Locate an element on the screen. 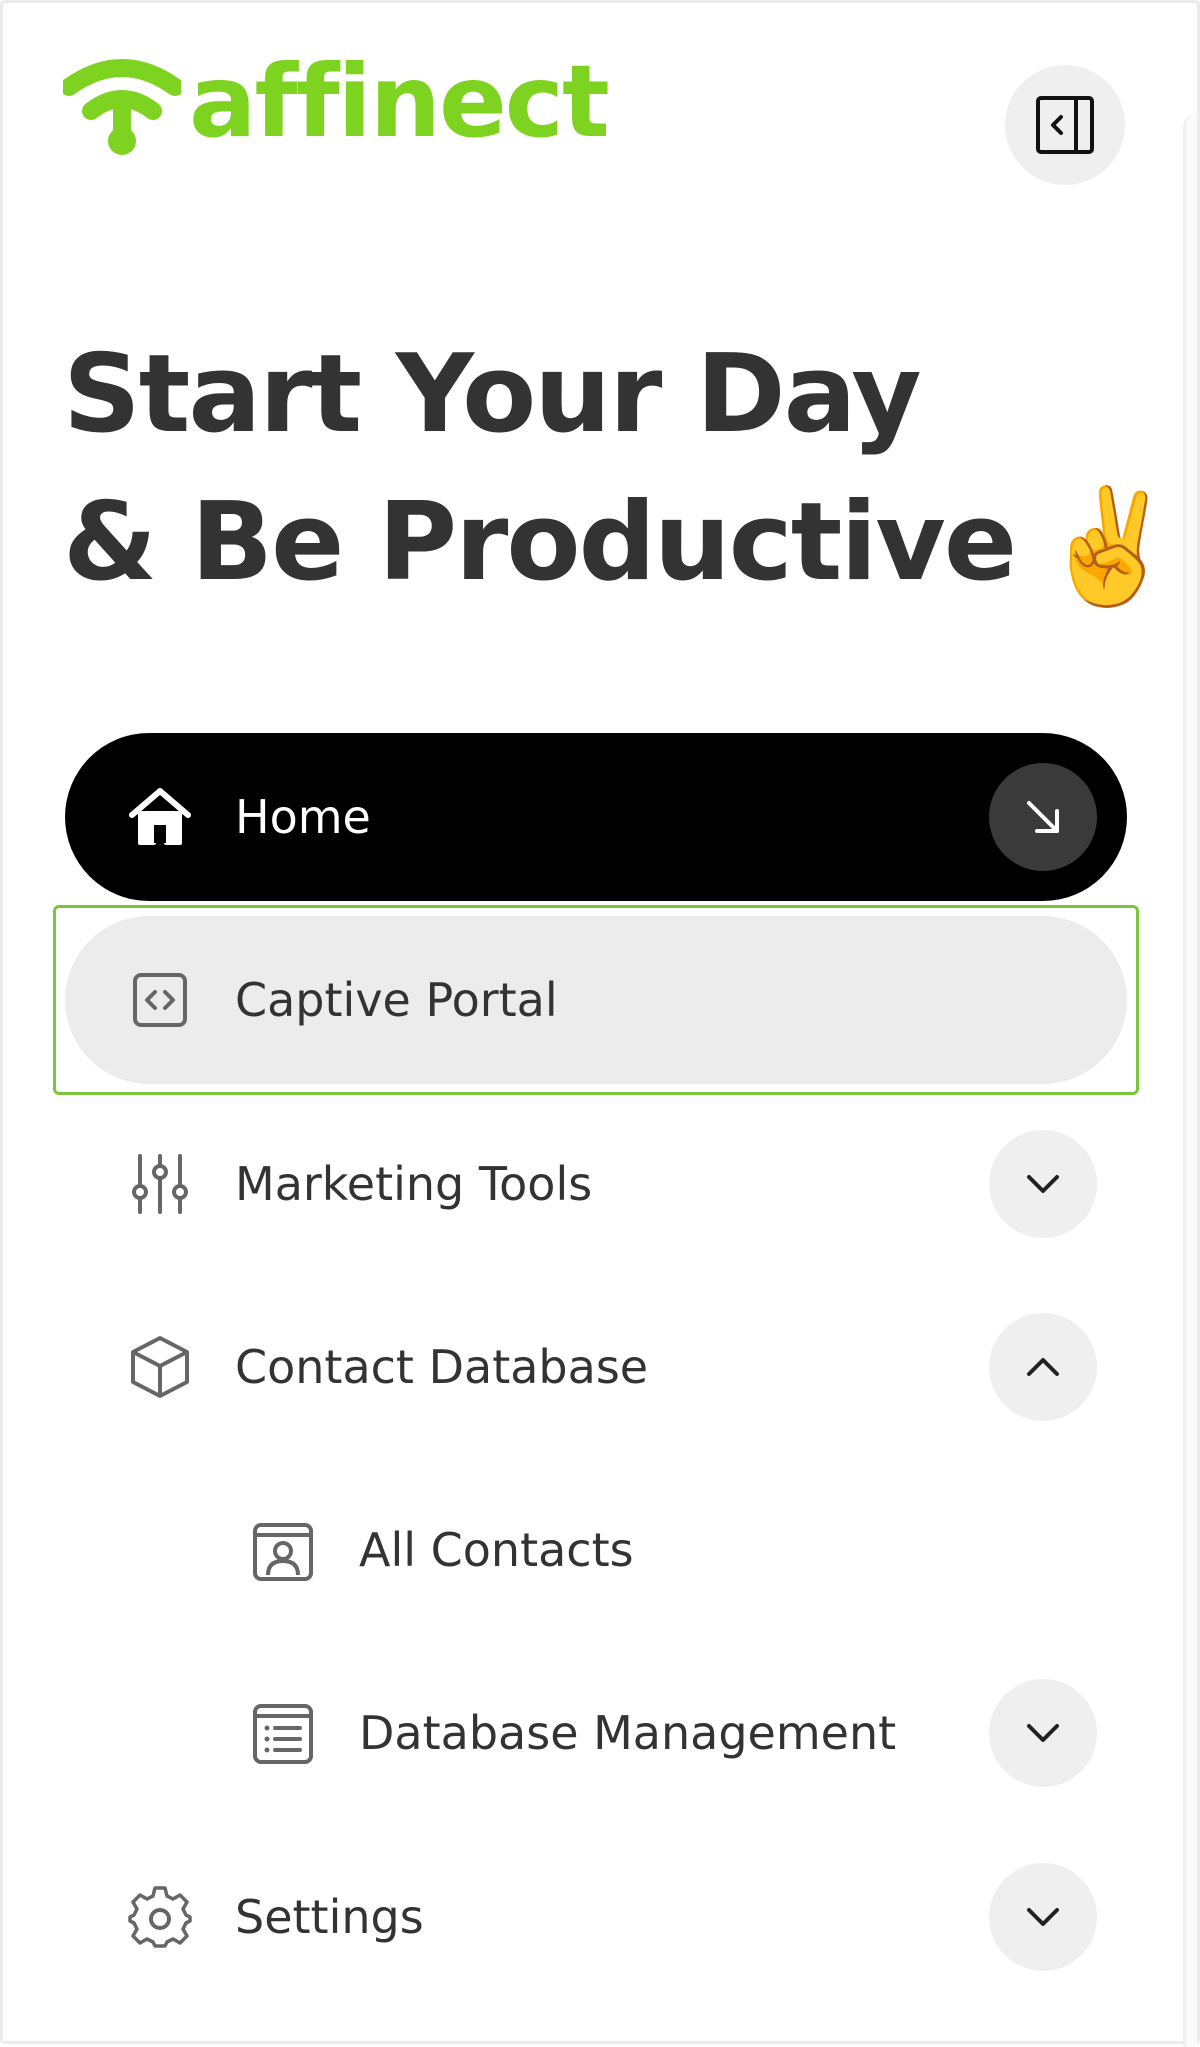 Image resolution: width=1200 pixels, height=2047 pixels. nav-item-all-contacts: All Contacts is located at coordinates (658, 1550).